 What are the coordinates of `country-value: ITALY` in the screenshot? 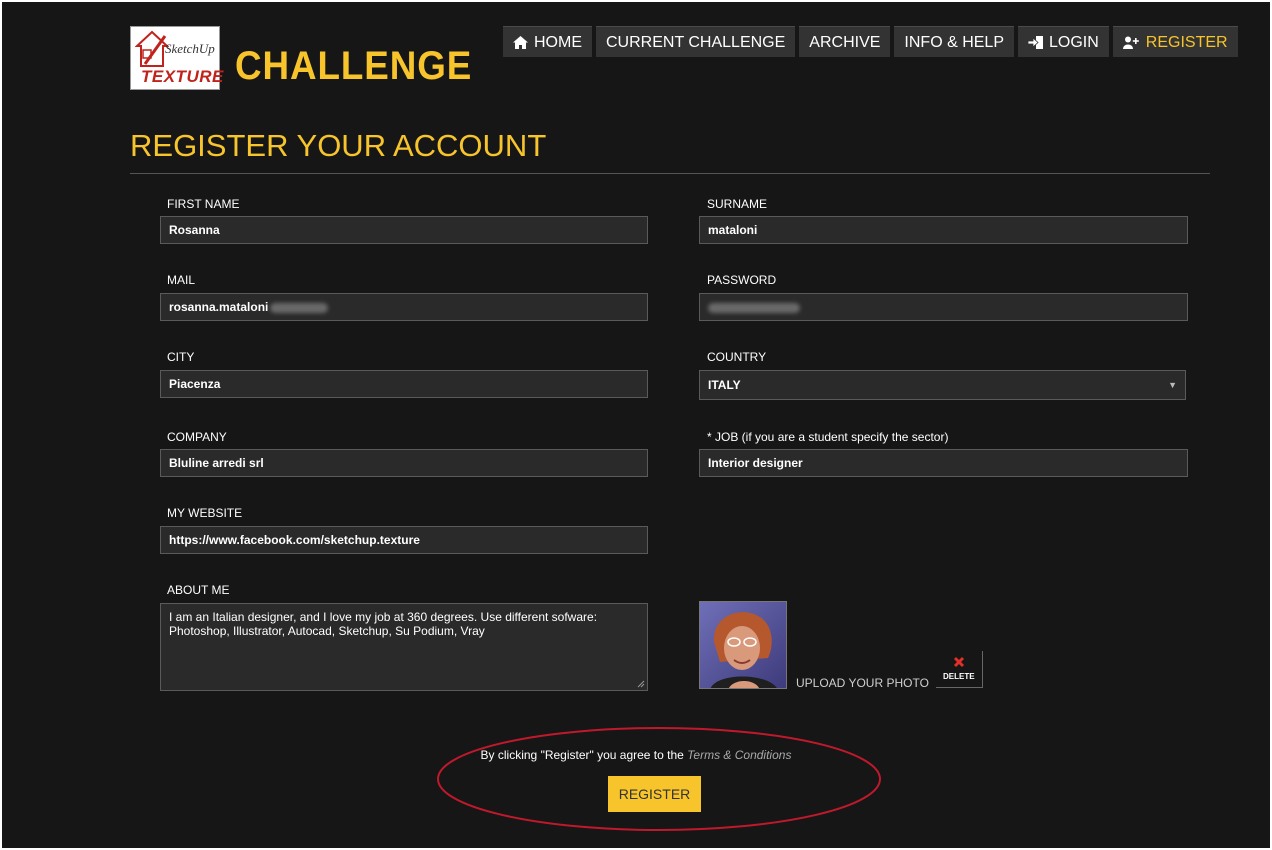 It's located at (724, 385).